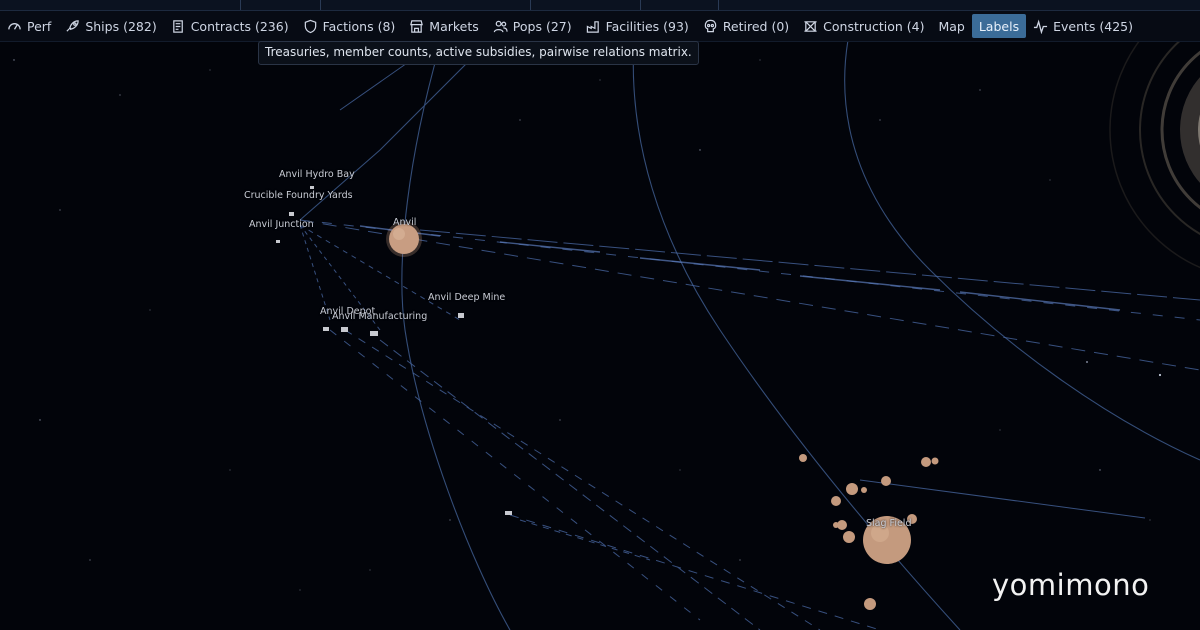  I want to click on facilities-button: Facilities (93), so click(637, 26).